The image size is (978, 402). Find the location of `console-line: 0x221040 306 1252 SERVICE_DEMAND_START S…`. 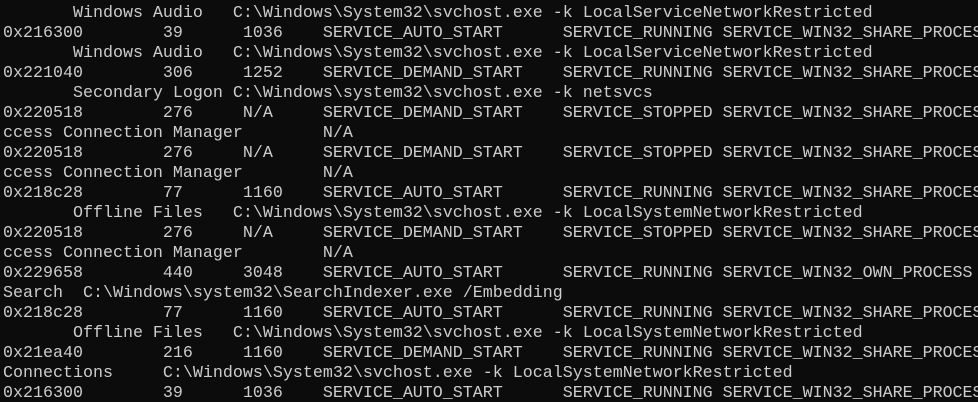

console-line: 0x221040 306 1252 SERVICE_DEMAND_START S… is located at coordinates (490, 73).